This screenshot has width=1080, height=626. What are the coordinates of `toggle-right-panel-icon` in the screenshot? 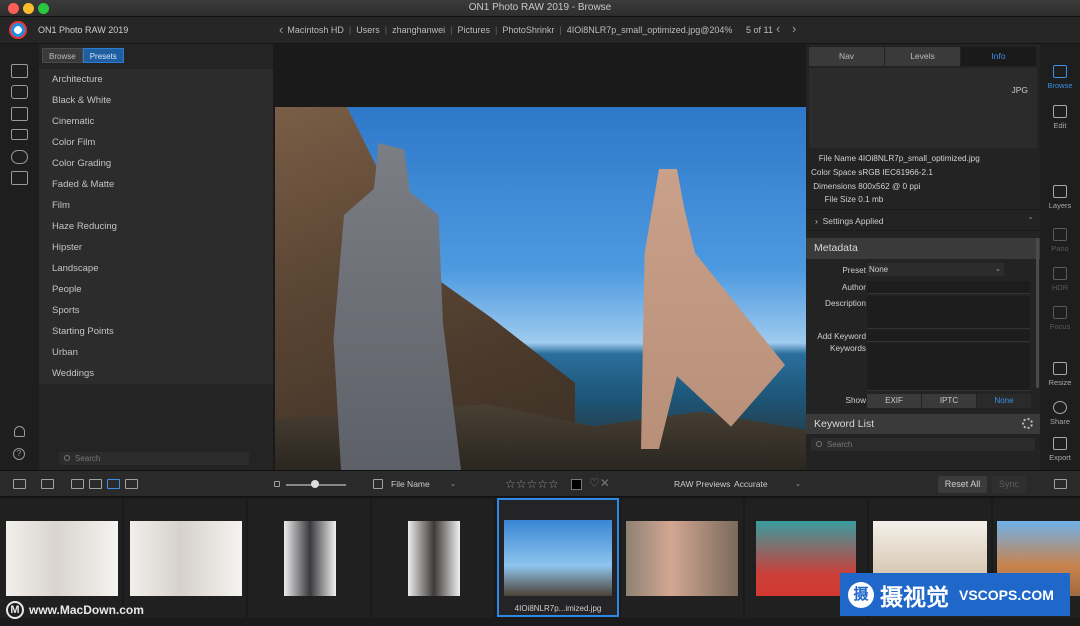 It's located at (1060, 484).